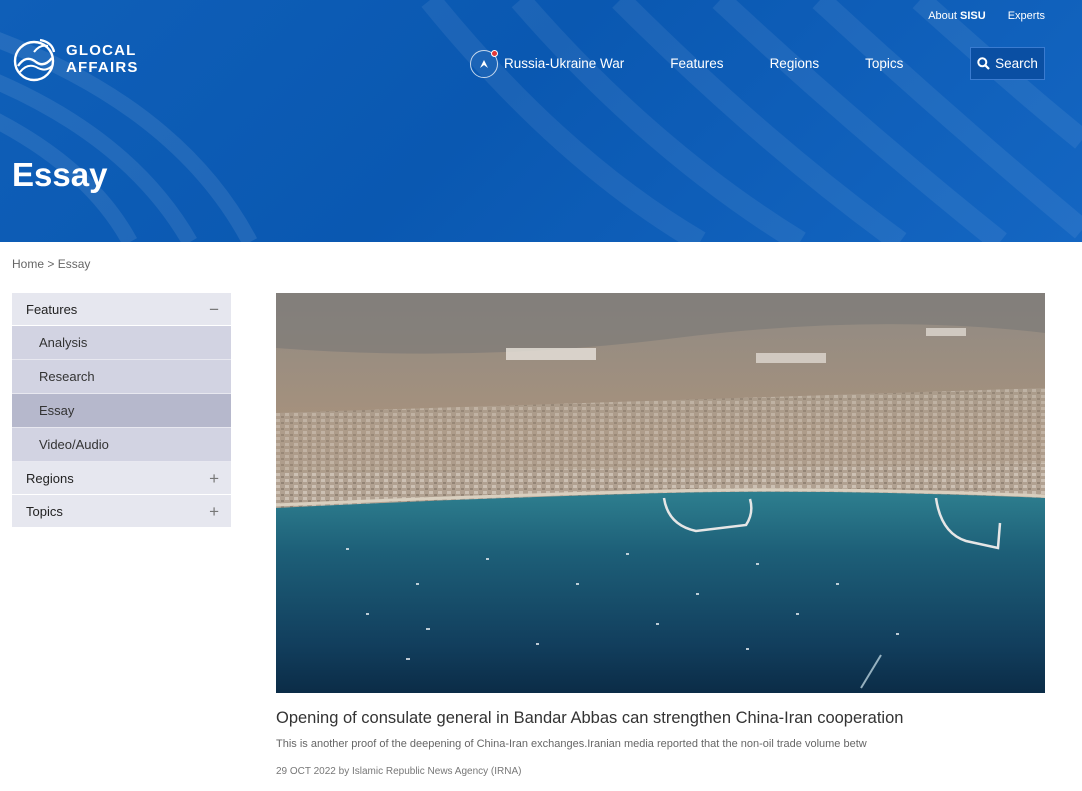 Image resolution: width=1082 pixels, height=791 pixels. I want to click on sidebar-item-analysis: Analysis, so click(121, 343).